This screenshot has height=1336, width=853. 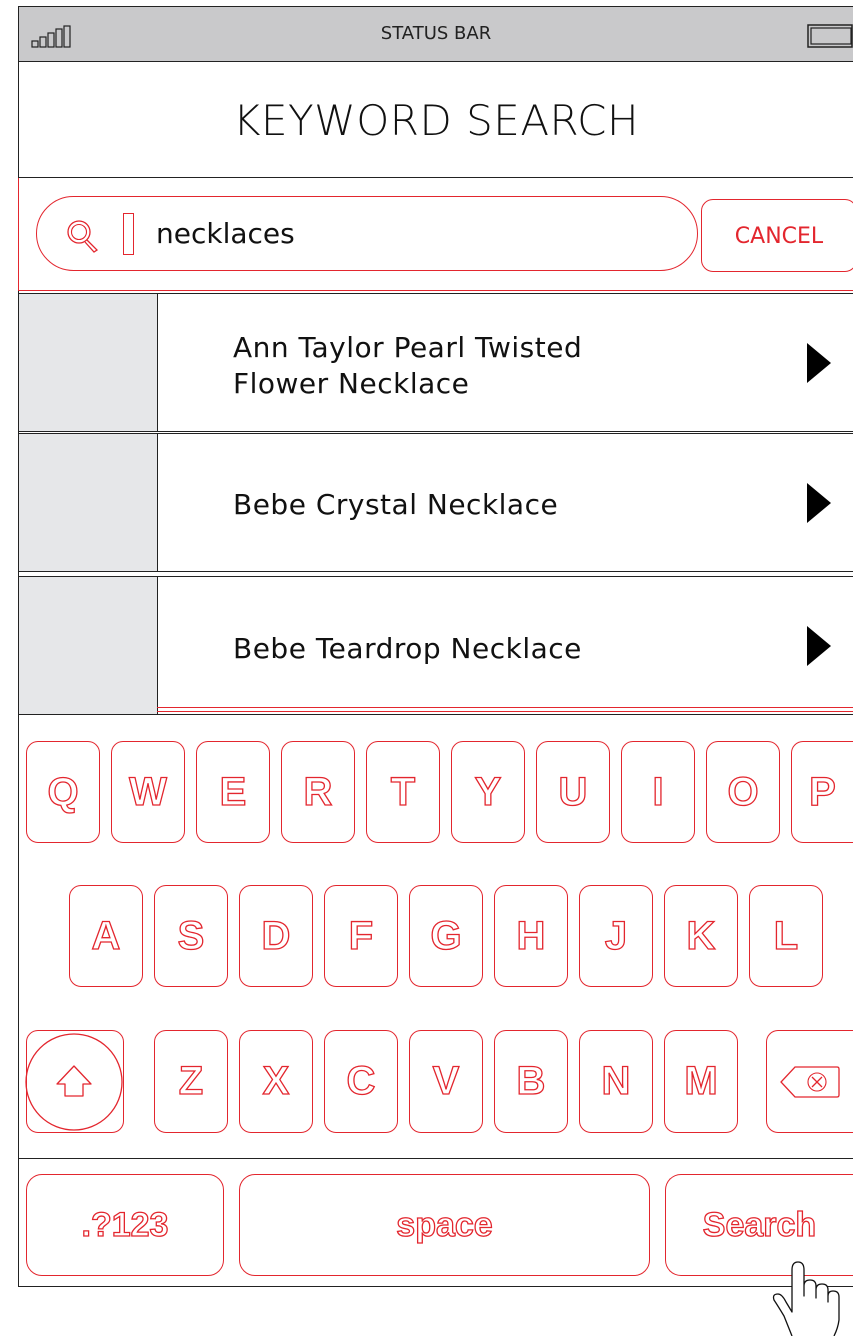 I want to click on key-label: V, so click(x=446, y=1080).